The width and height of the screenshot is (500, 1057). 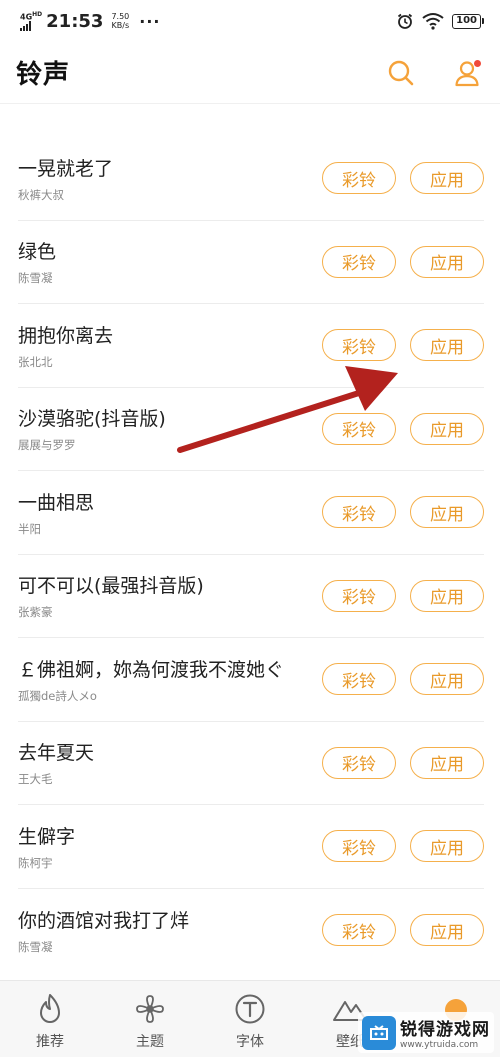 What do you see at coordinates (251, 931) in the screenshot?
I see `list-item: 你的酒馆对我打了烊陈雪凝 彩铃 应用` at bounding box center [251, 931].